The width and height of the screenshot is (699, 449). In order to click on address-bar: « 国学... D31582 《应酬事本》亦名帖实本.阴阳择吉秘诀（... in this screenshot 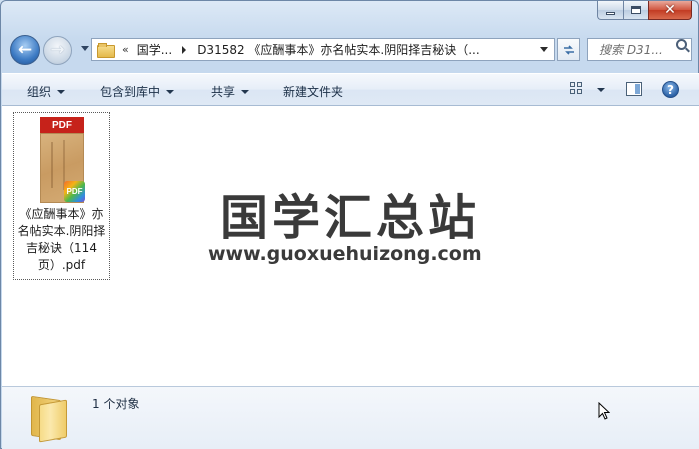, I will do `click(323, 49)`.